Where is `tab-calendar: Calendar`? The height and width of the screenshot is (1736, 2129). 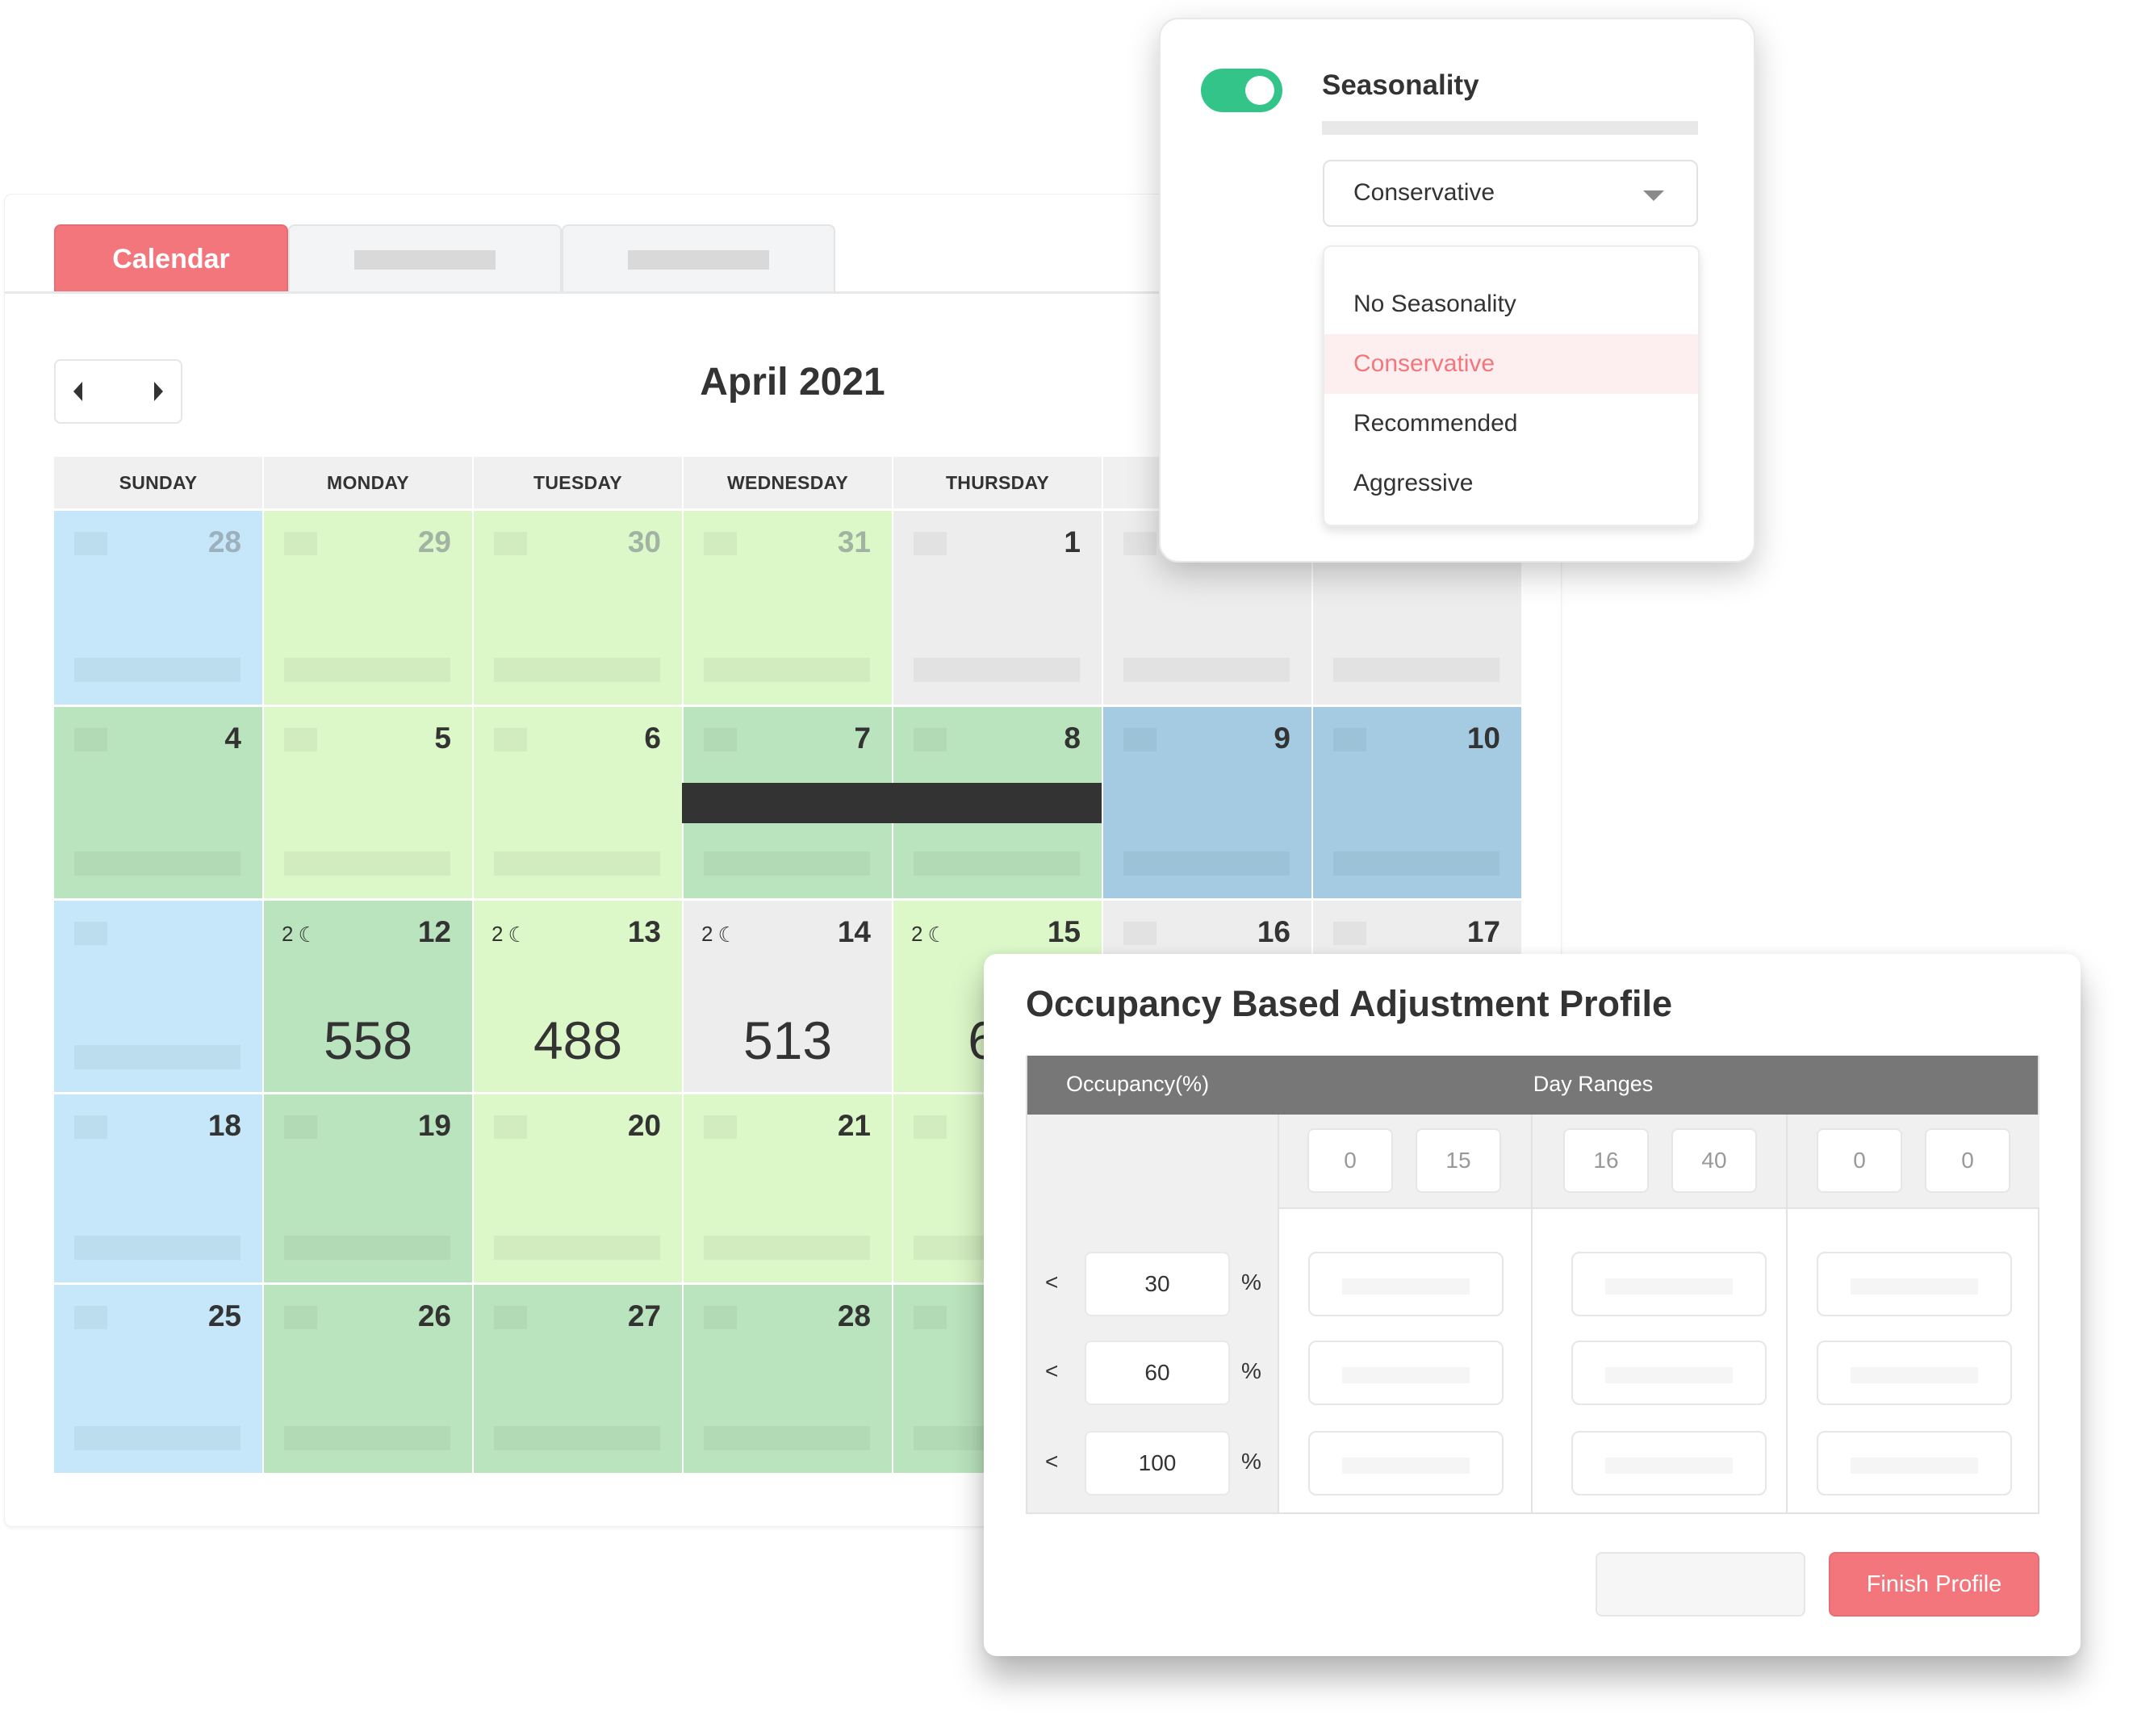
tab-calendar: Calendar is located at coordinates (171, 259).